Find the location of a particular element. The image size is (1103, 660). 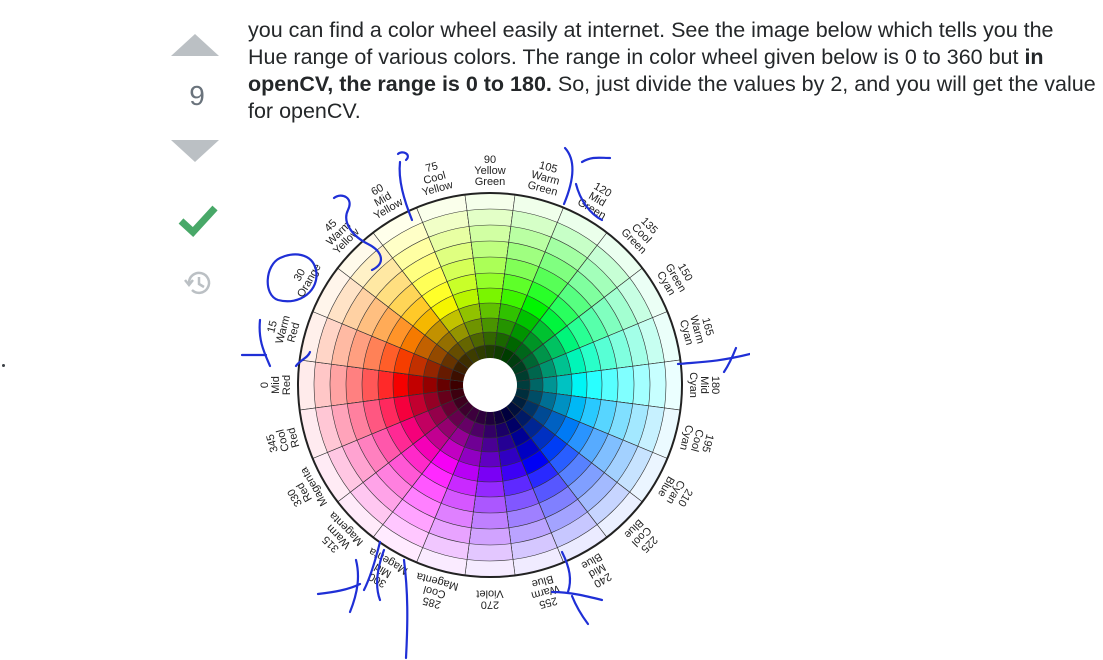

wheel-label-285: 285CoolMagenta is located at coordinates (436, 590).